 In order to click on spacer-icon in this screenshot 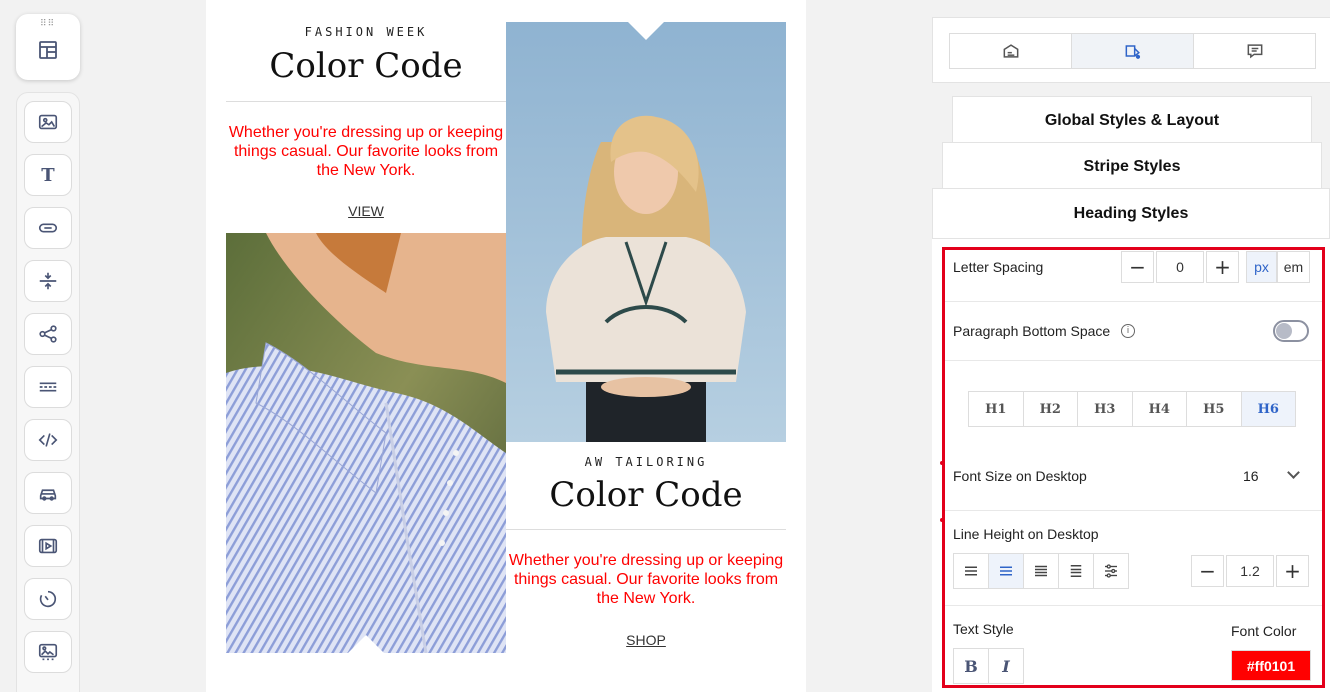, I will do `click(48, 281)`.